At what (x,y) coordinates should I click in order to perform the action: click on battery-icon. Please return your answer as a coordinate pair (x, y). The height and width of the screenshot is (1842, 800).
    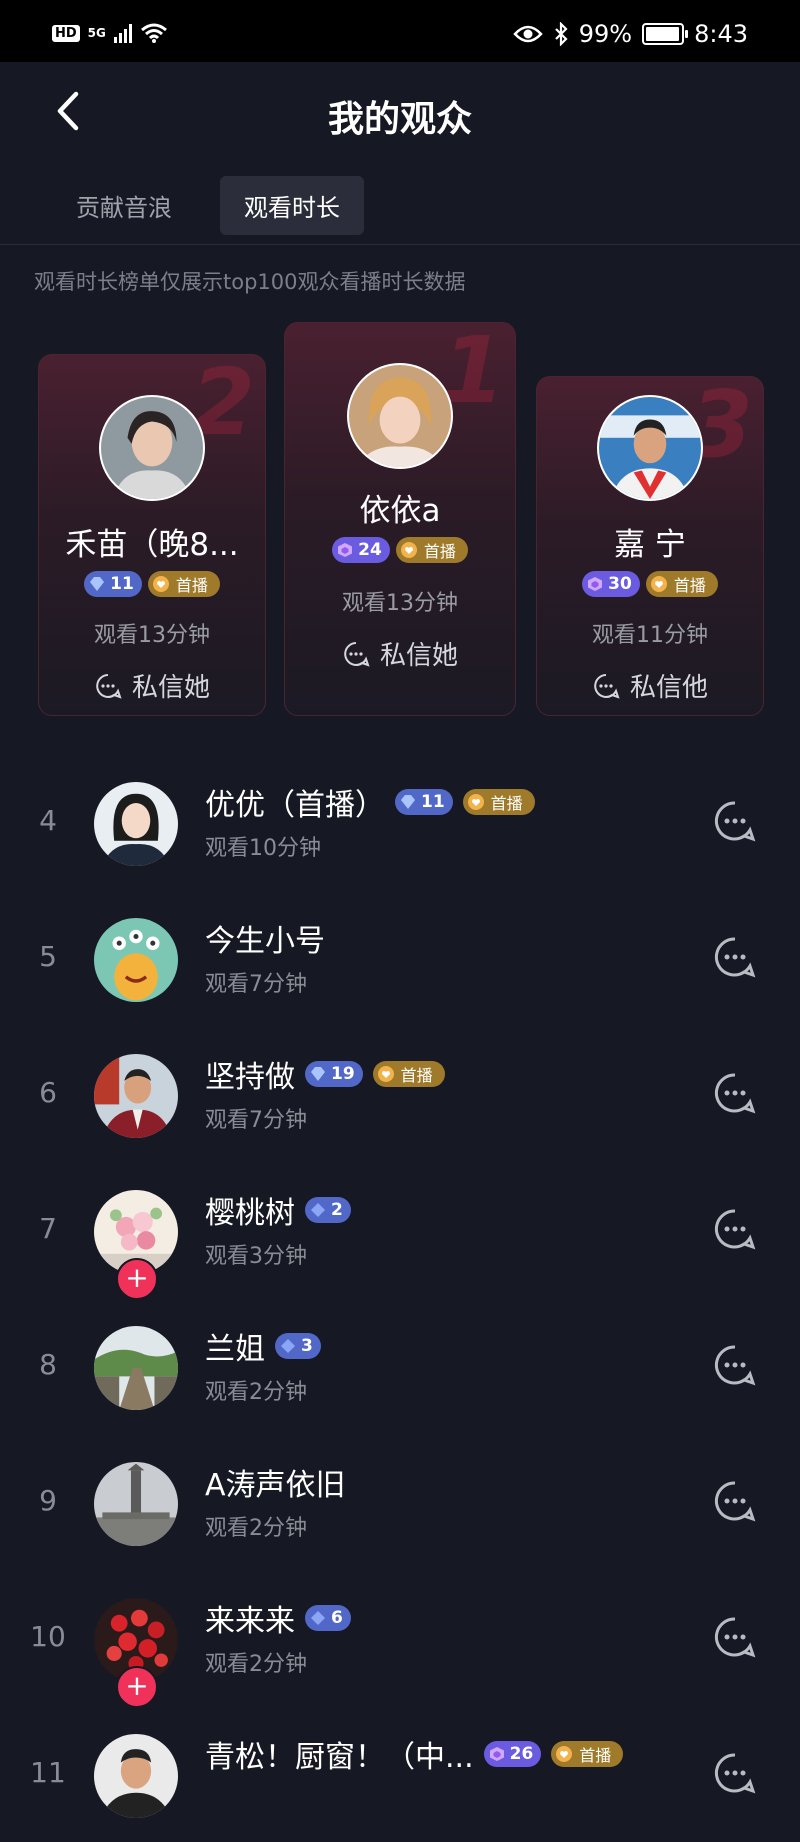
    Looking at the image, I should click on (665, 34).